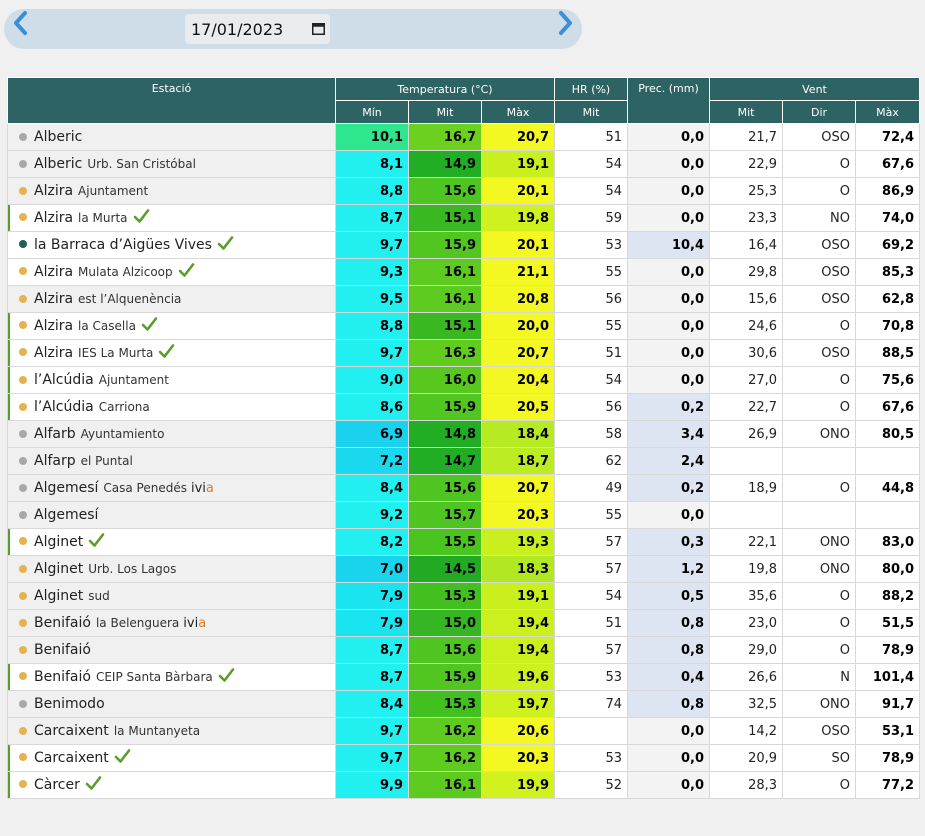 The height and width of the screenshot is (836, 925). What do you see at coordinates (518, 461) in the screenshot?
I see `temp-max-cell: 18,7` at bounding box center [518, 461].